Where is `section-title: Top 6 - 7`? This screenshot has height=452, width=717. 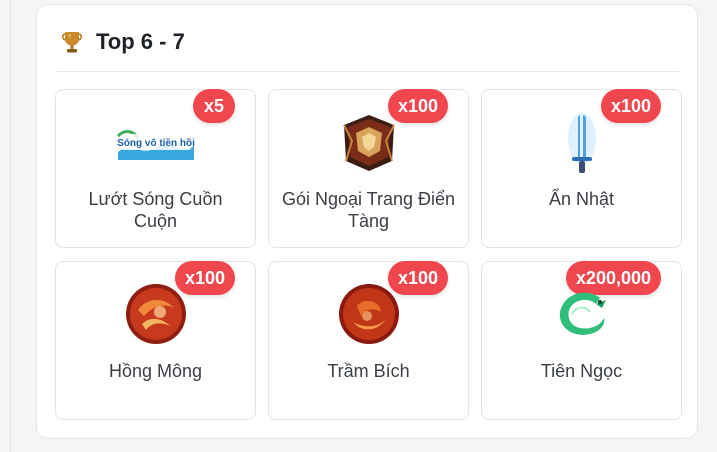 section-title: Top 6 - 7 is located at coordinates (140, 41).